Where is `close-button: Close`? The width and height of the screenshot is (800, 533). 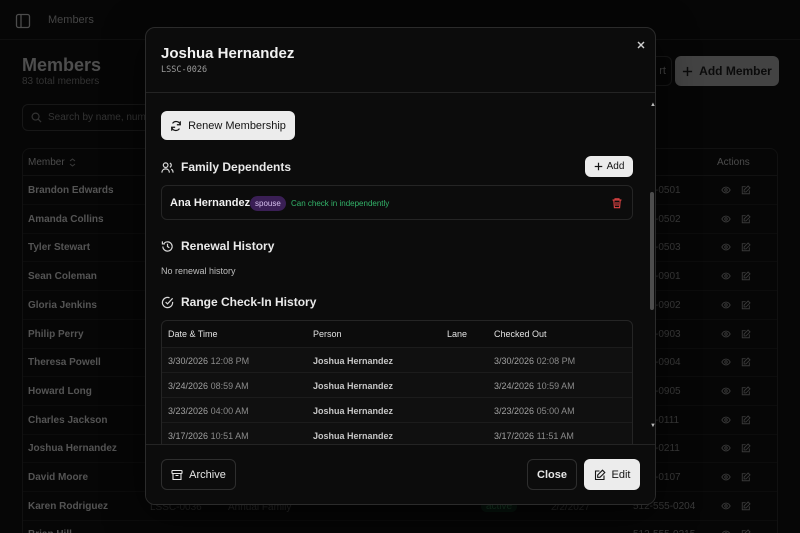 close-button: Close is located at coordinates (552, 474).